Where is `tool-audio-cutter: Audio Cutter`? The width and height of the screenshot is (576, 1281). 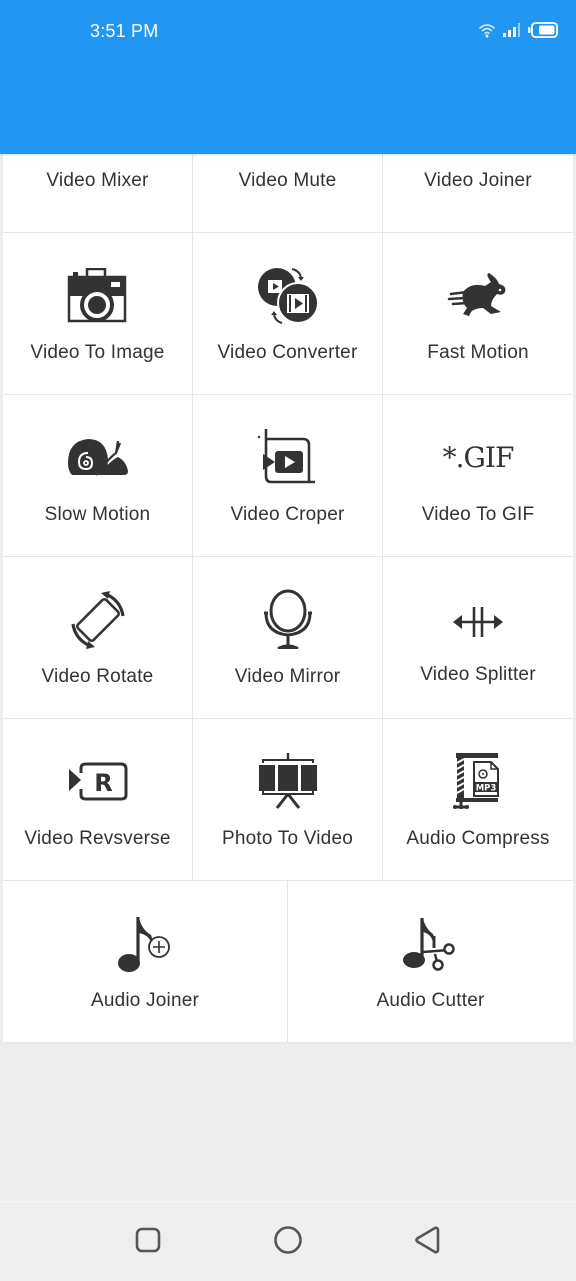 tool-audio-cutter: Audio Cutter is located at coordinates (430, 962).